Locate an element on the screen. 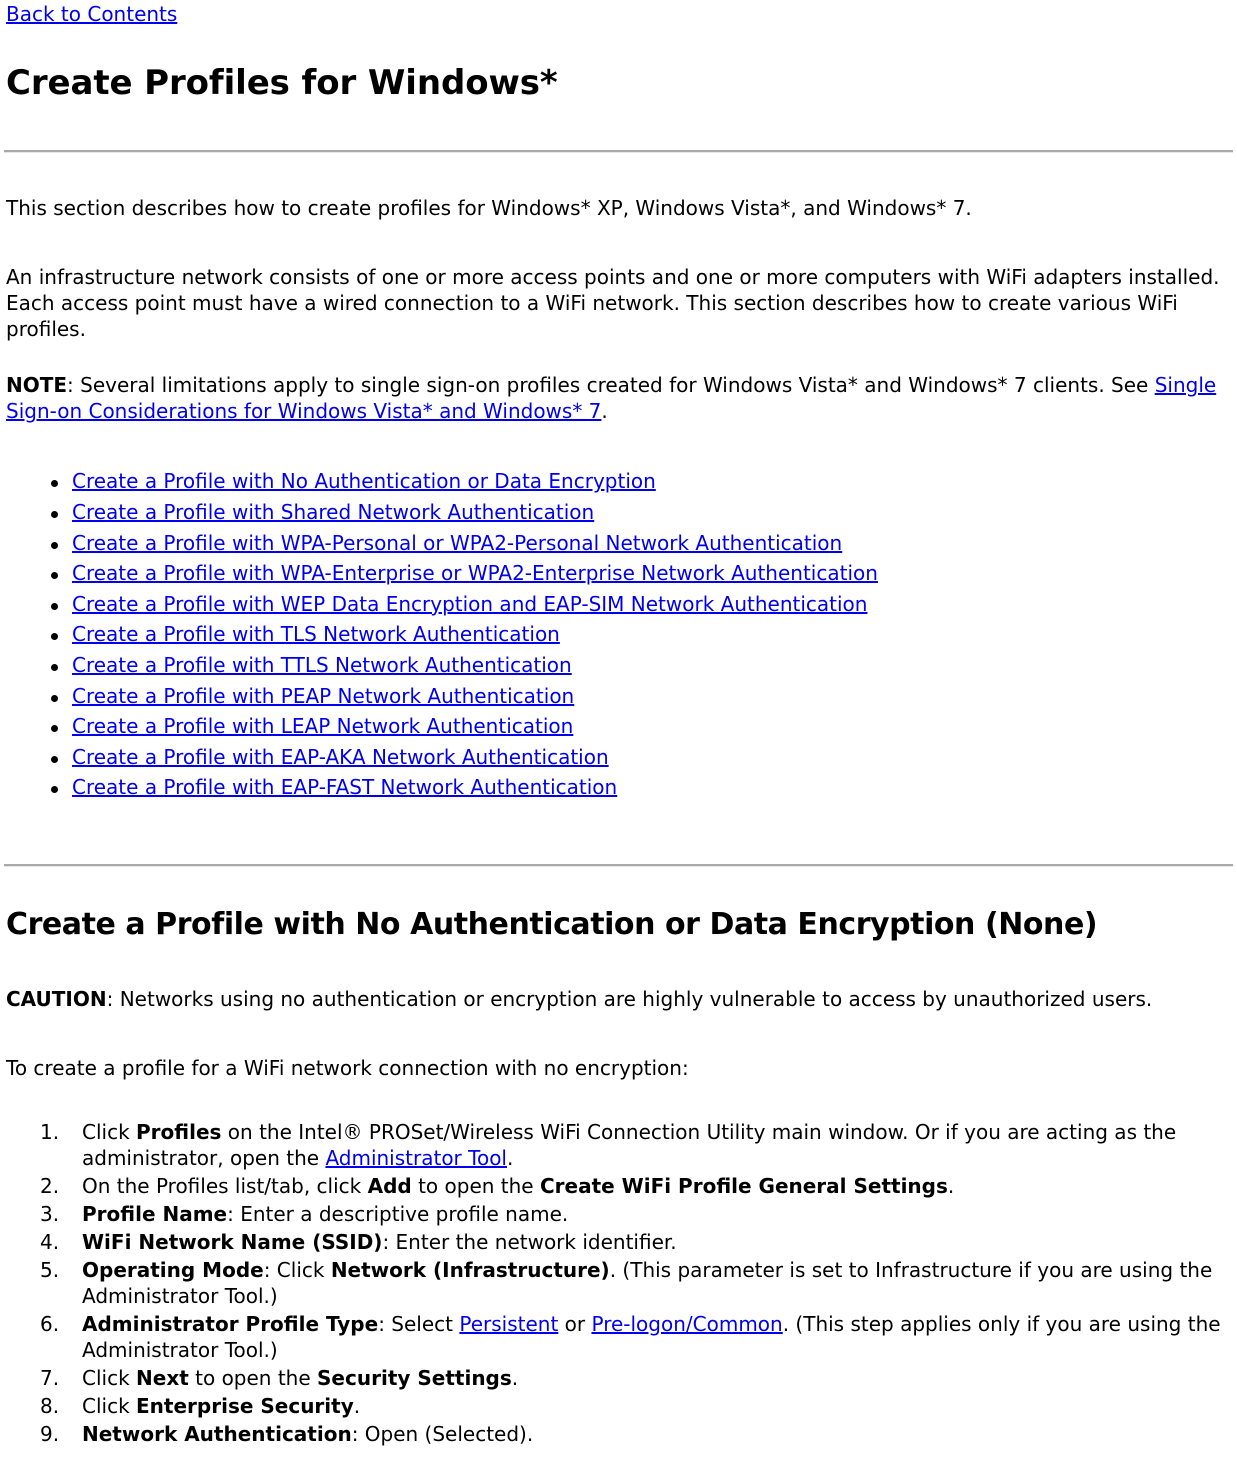  spacer-above-toc-list is located at coordinates (618, 446).